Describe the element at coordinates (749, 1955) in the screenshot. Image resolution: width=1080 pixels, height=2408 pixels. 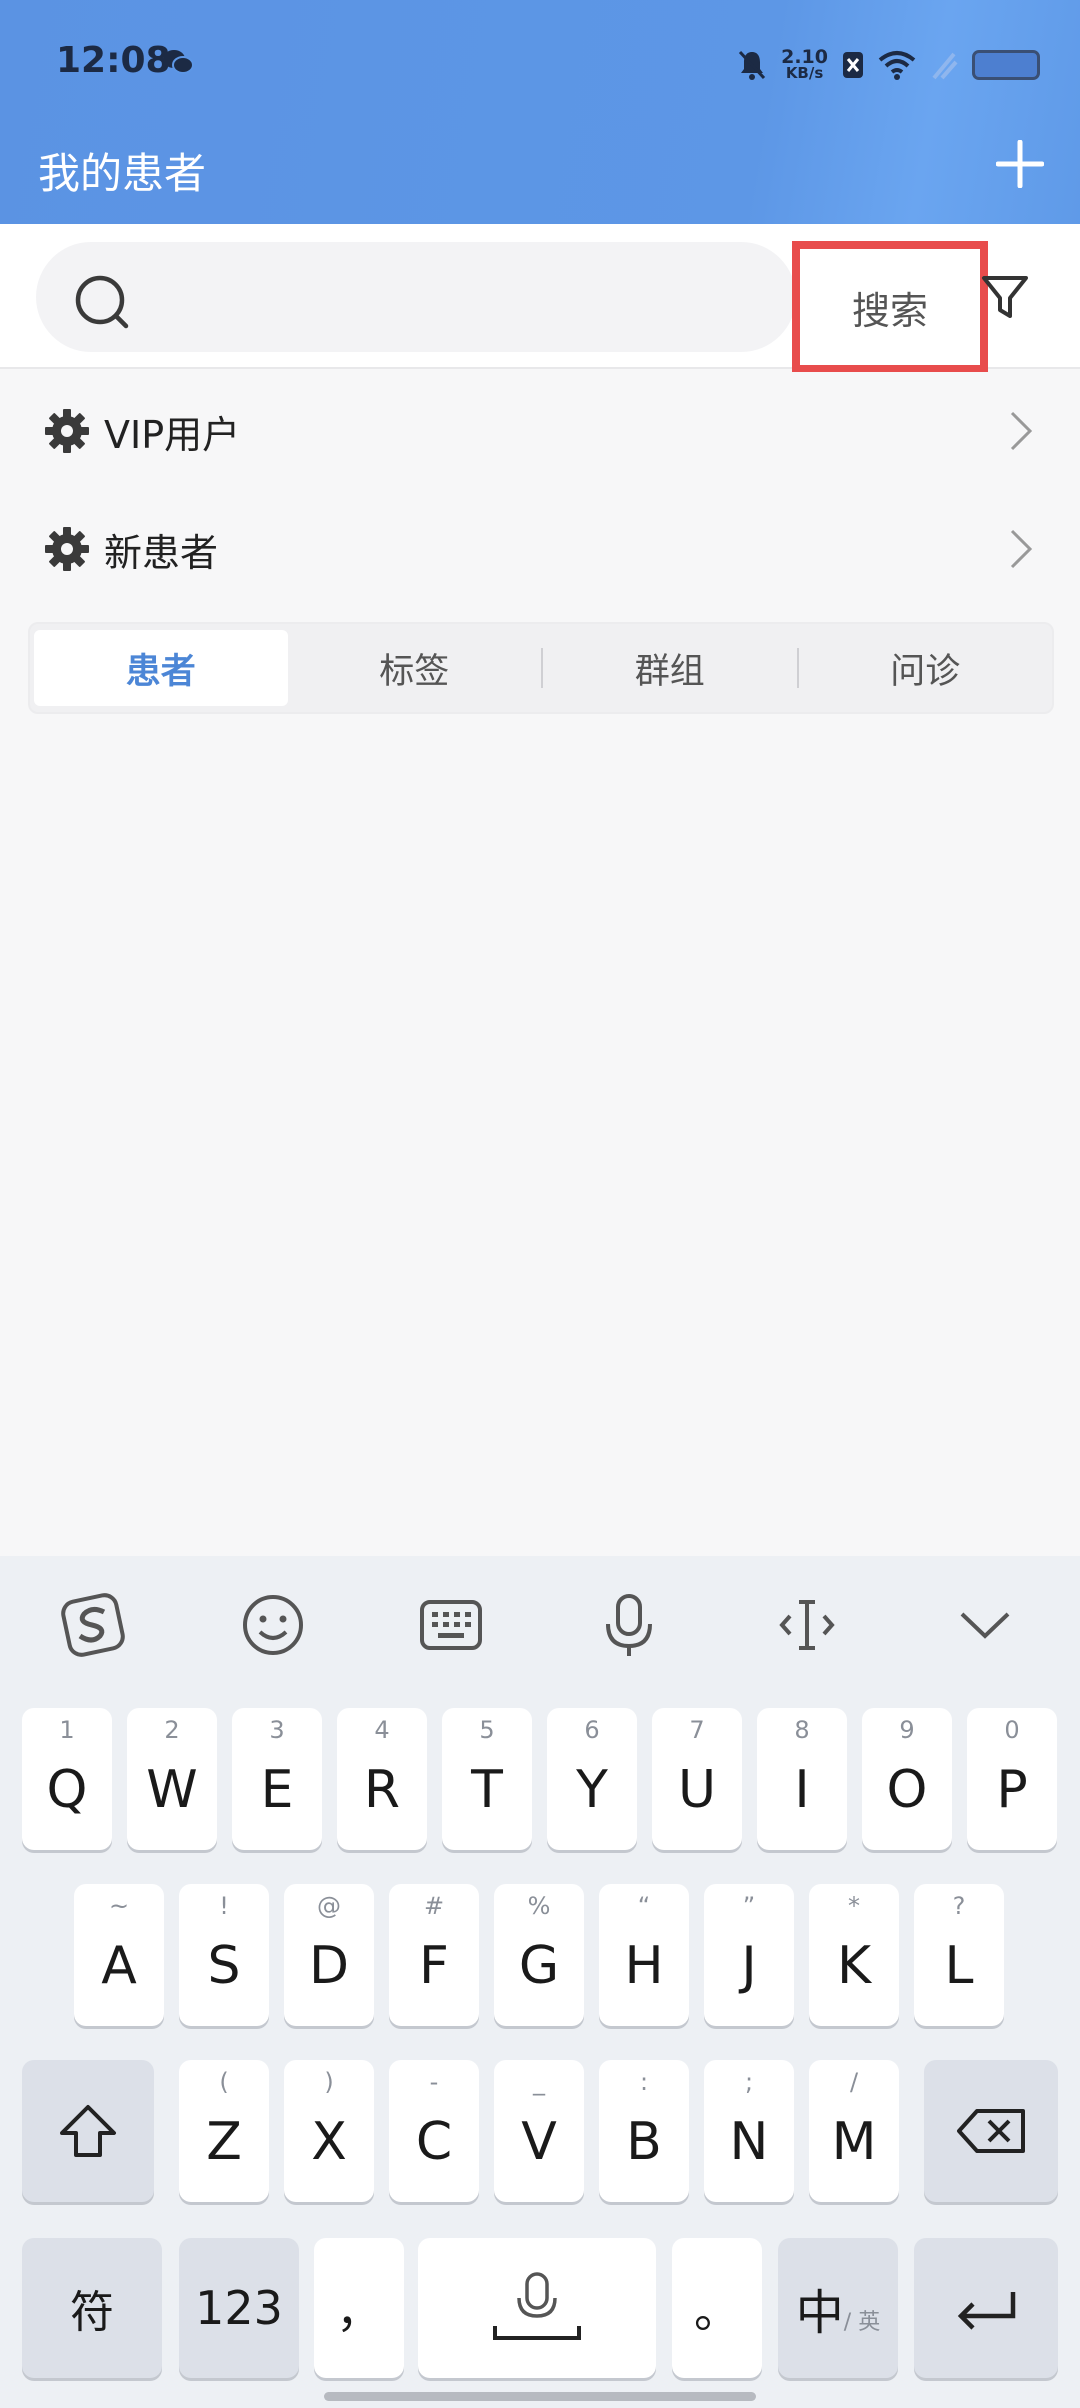
I see `key-j: ” J` at that location.